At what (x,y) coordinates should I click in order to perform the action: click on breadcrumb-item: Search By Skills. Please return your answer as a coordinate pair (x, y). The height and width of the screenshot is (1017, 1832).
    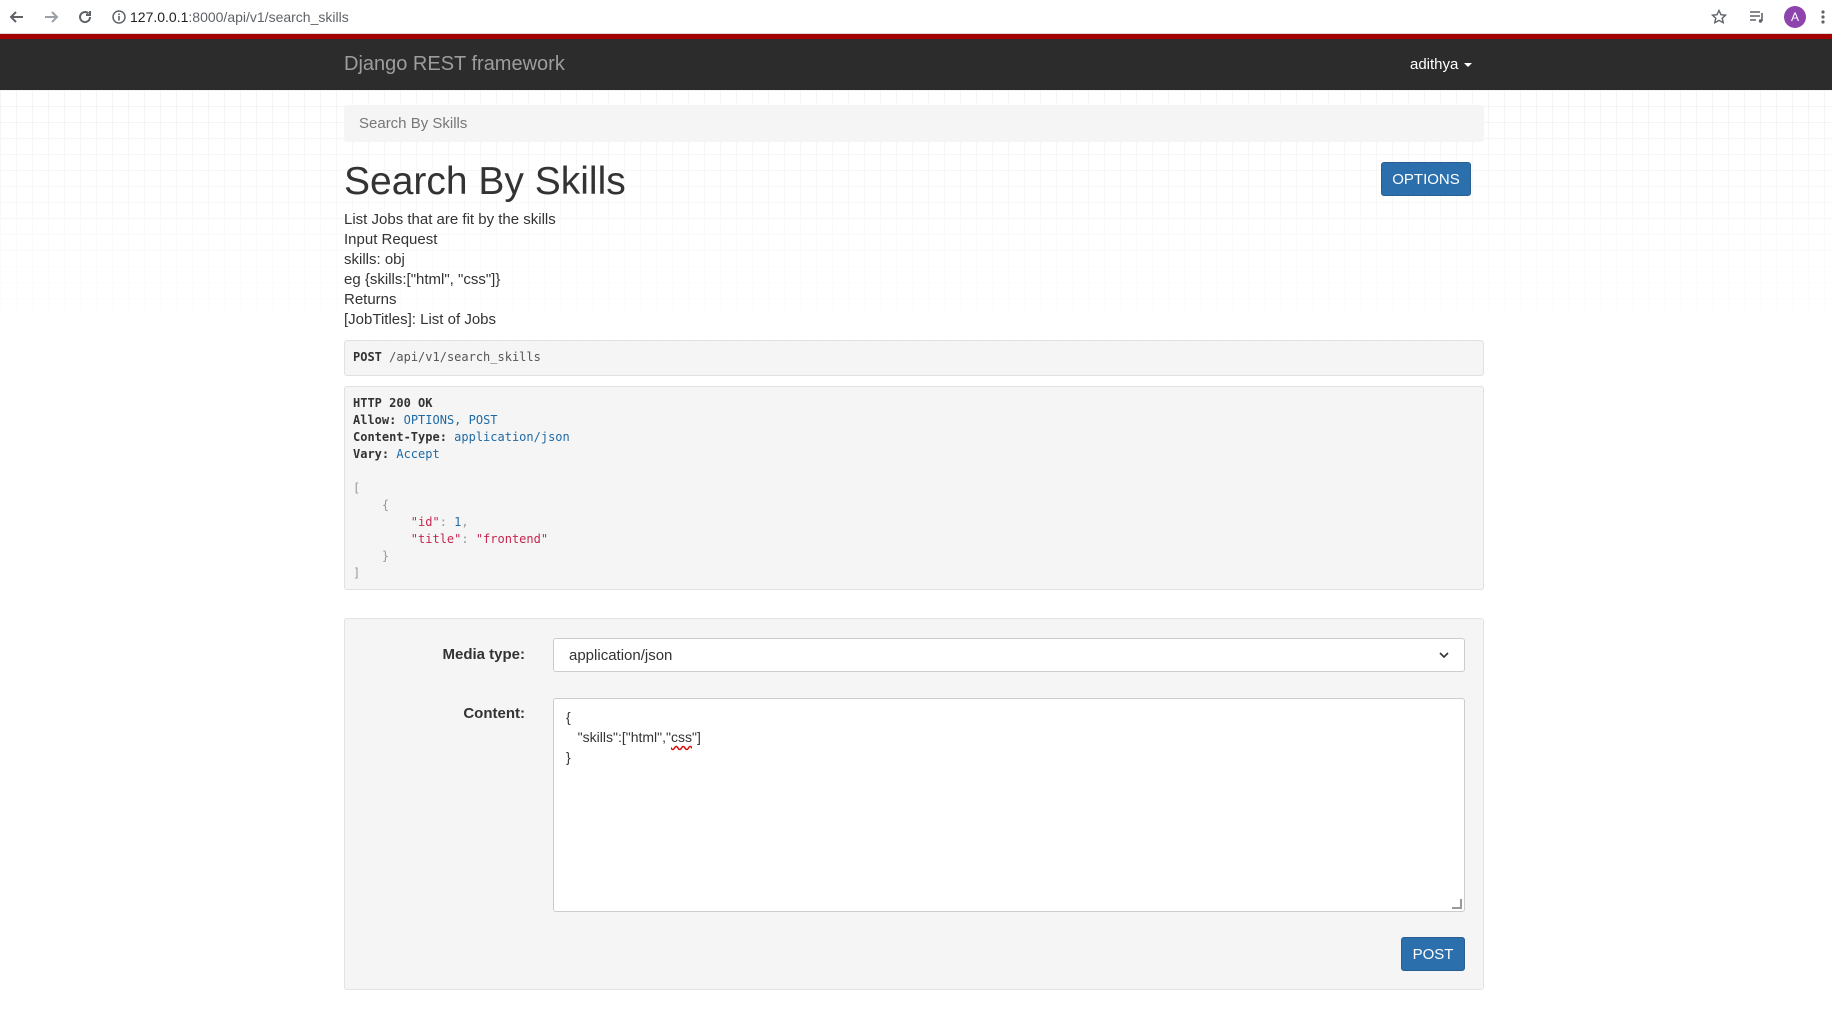
    Looking at the image, I should click on (413, 123).